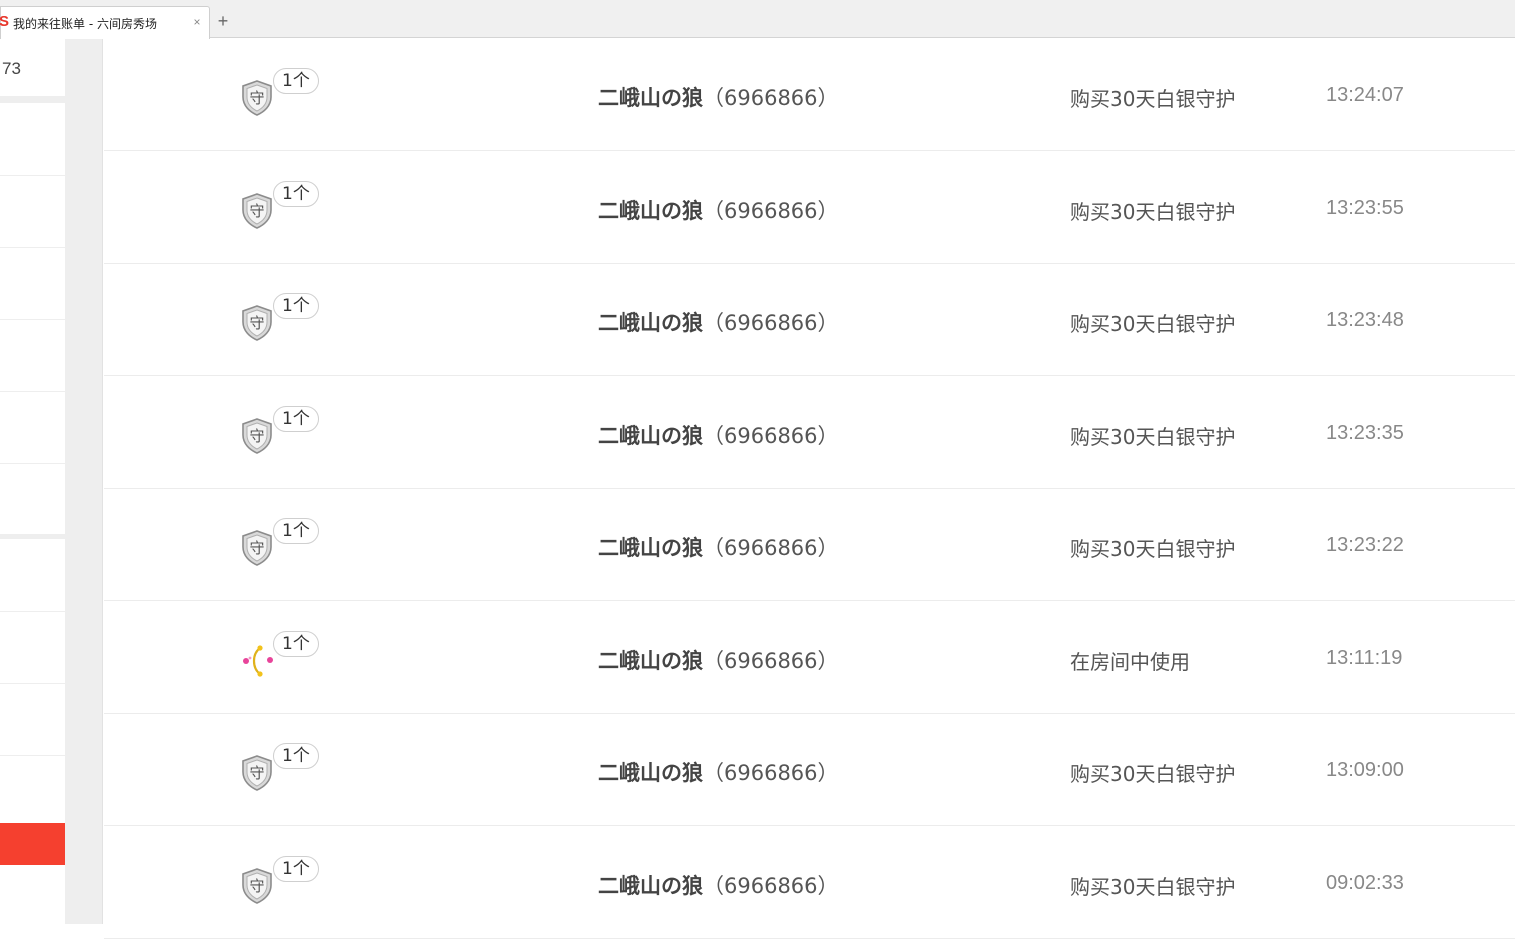 The image size is (1515, 939). I want to click on table-row: 1个 二峨山の狼（6966866） 在房间中使用 13:11:19, so click(809, 658).